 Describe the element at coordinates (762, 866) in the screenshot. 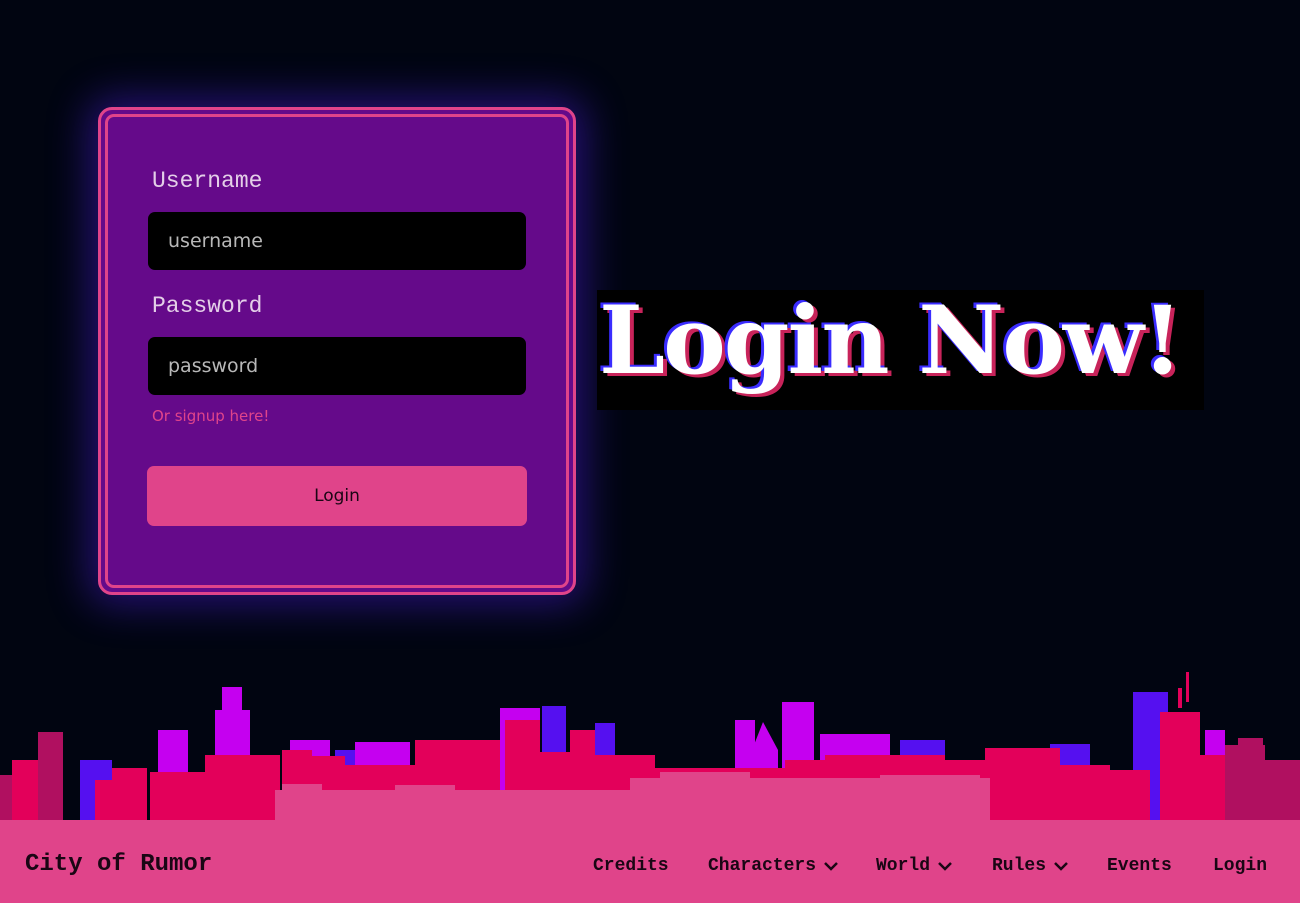

I see `nav-item-label: Characters` at that location.